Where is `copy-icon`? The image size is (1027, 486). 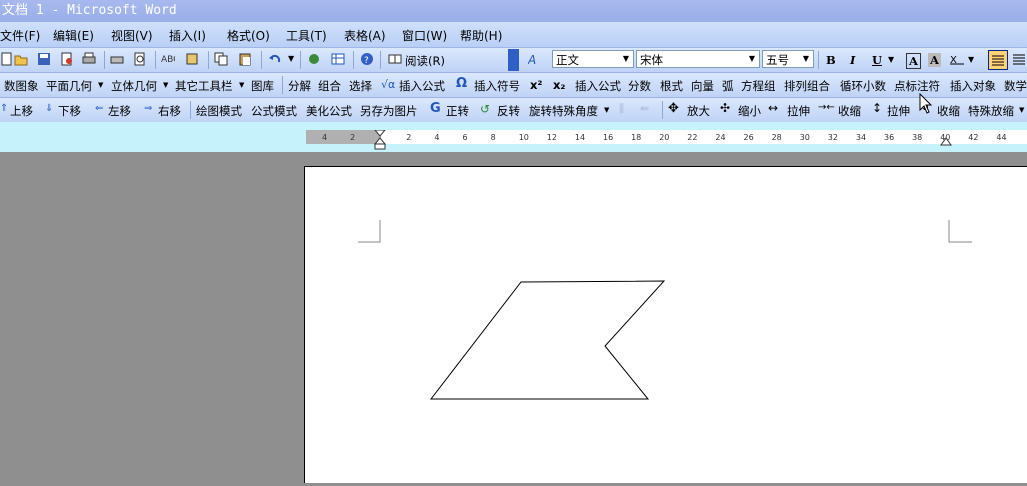 copy-icon is located at coordinates (221, 59).